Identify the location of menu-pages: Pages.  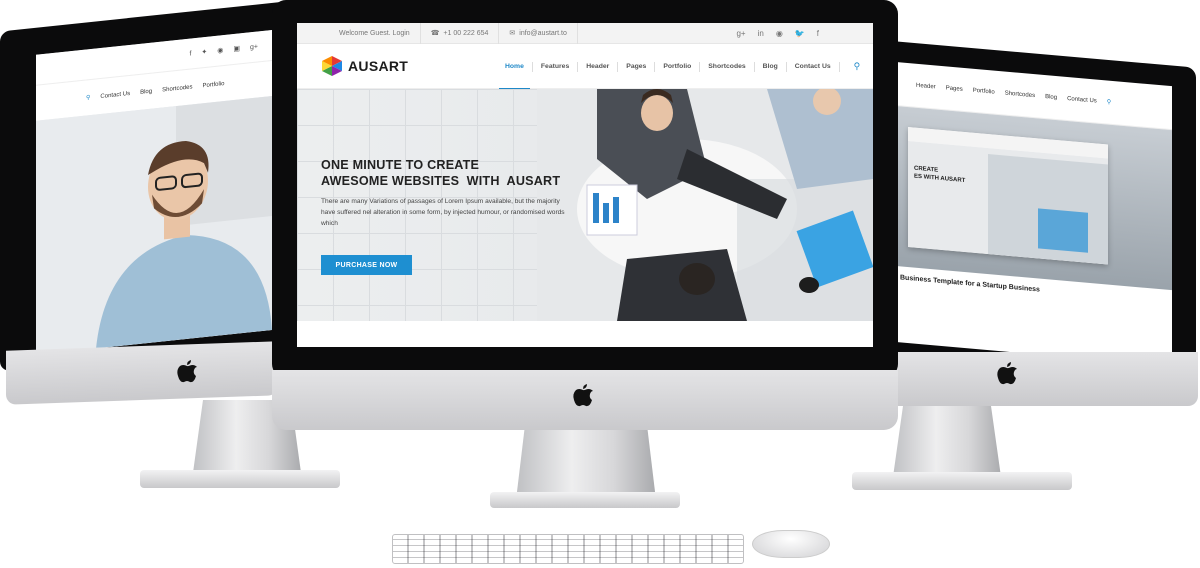
(636, 66).